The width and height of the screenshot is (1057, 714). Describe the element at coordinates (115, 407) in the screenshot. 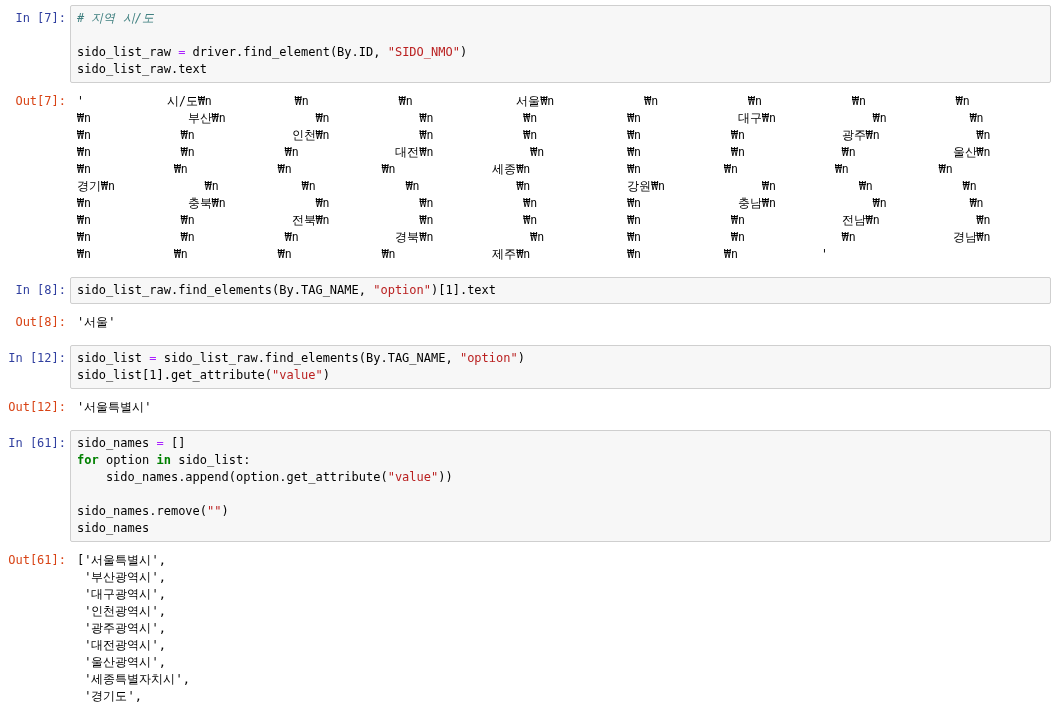

I see `output-line: '서울특별시'` at that location.